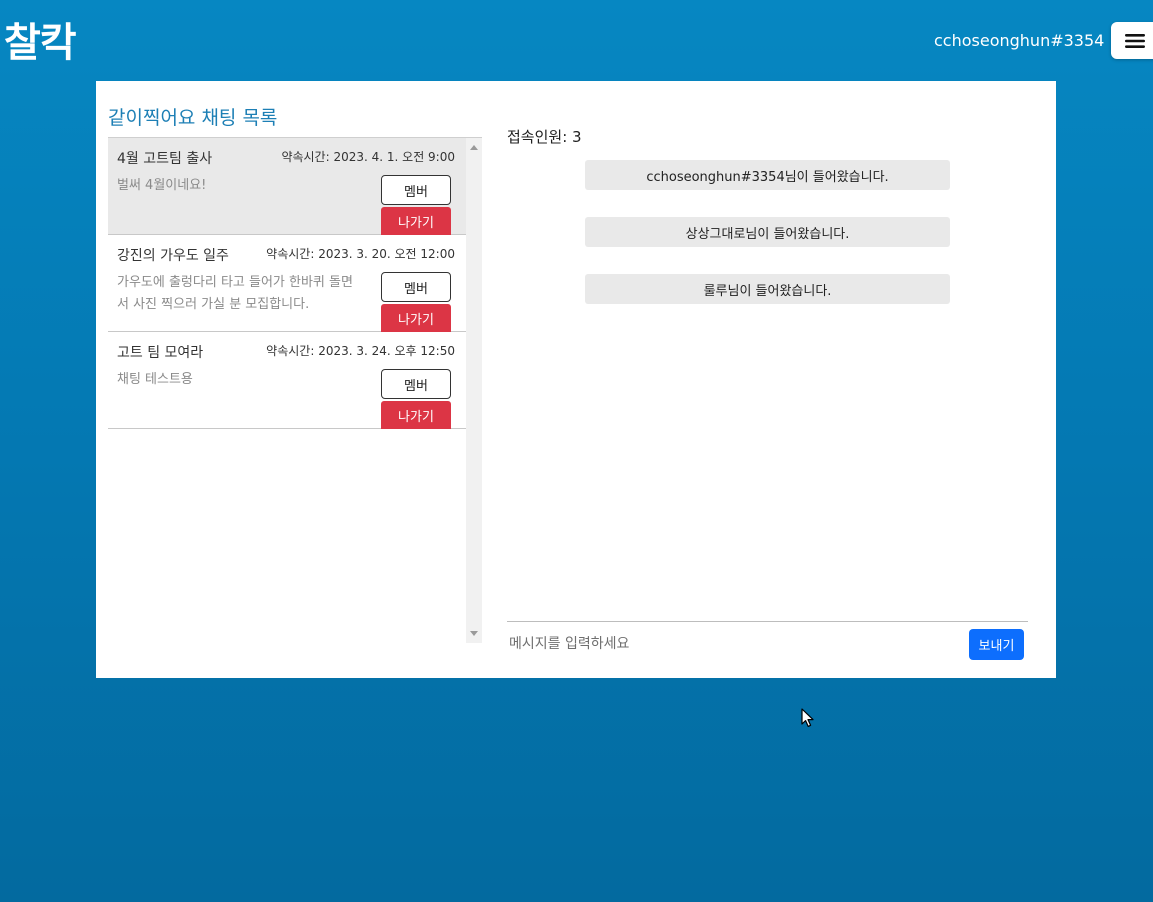  I want to click on user-name: cchoseonghun#3354, so click(1019, 40).